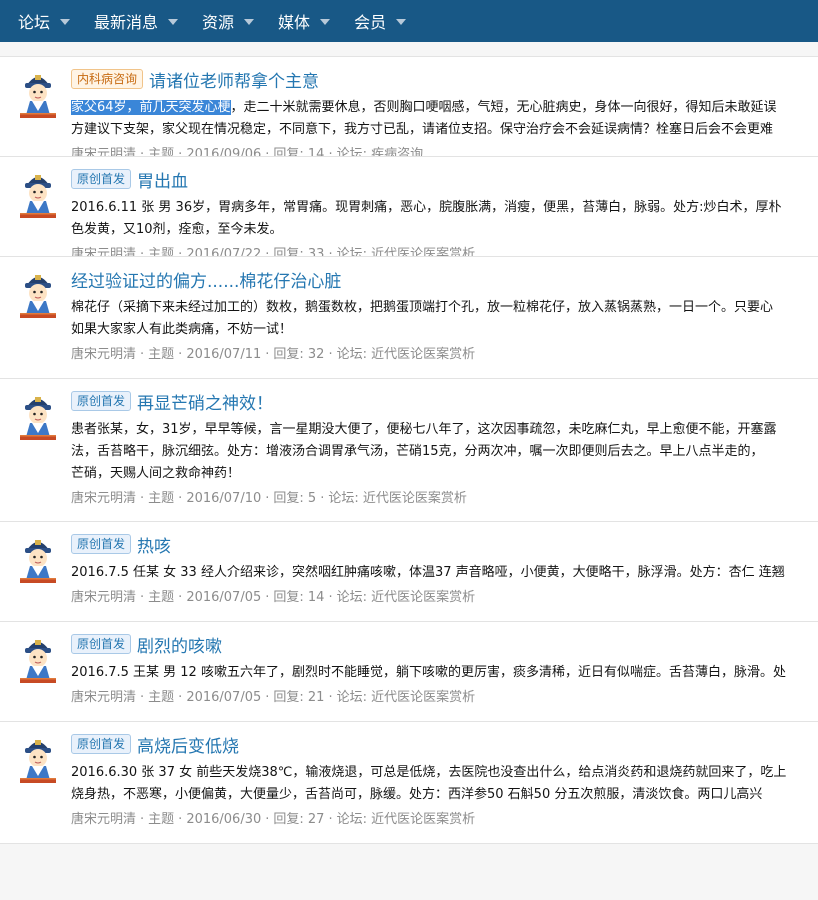 This screenshot has width=818, height=900. I want to click on thread-title-link: 高烧后变低烧, so click(188, 744).